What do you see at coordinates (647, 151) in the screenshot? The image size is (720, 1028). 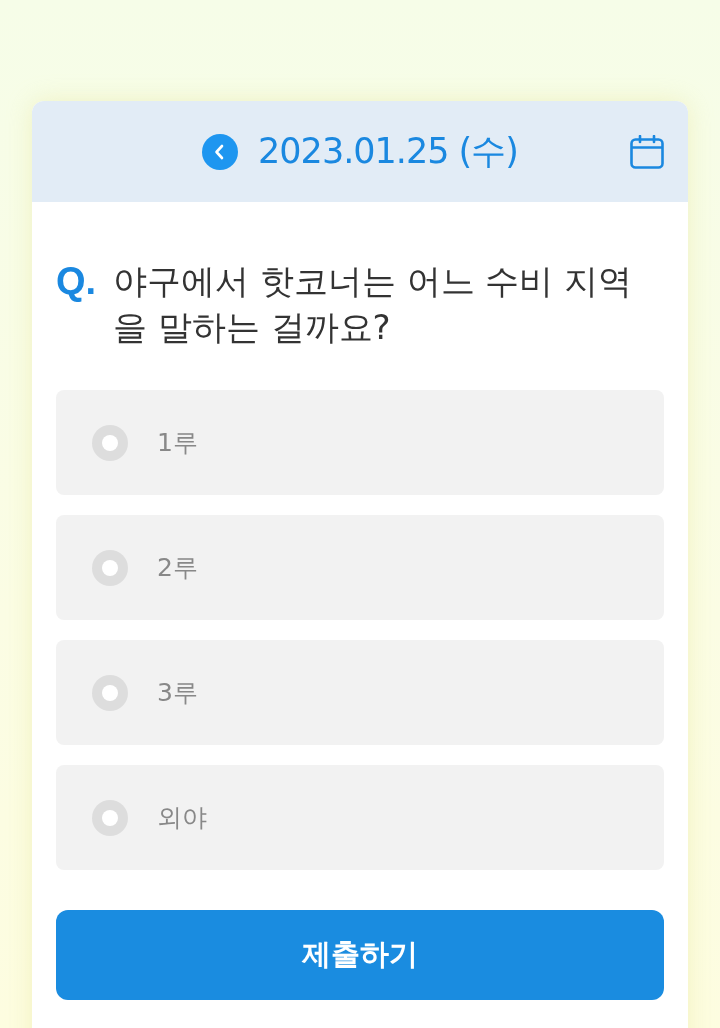 I see `calendar-icon` at bounding box center [647, 151].